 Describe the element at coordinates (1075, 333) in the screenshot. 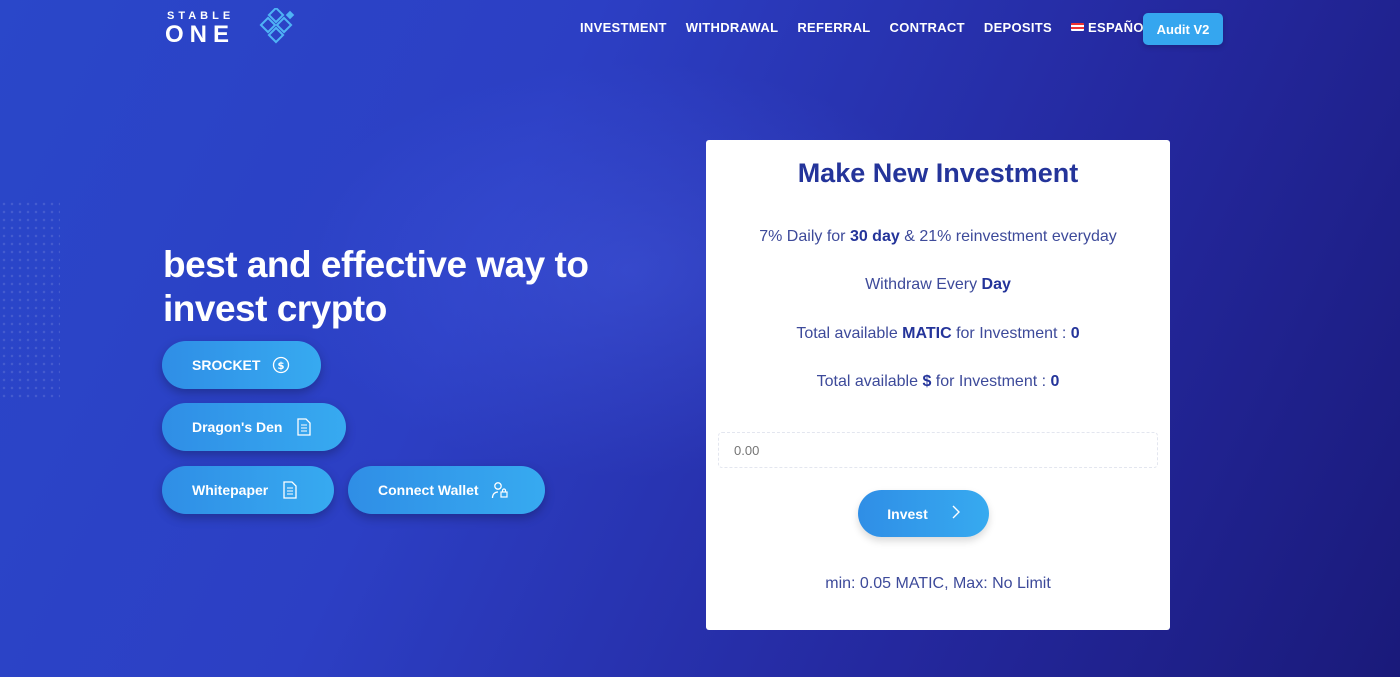

I see `matic-available-value: 0` at that location.